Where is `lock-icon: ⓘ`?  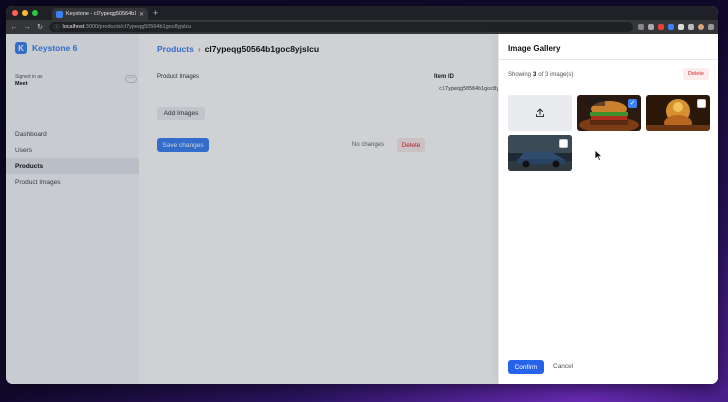 lock-icon: ⓘ is located at coordinates (57, 28).